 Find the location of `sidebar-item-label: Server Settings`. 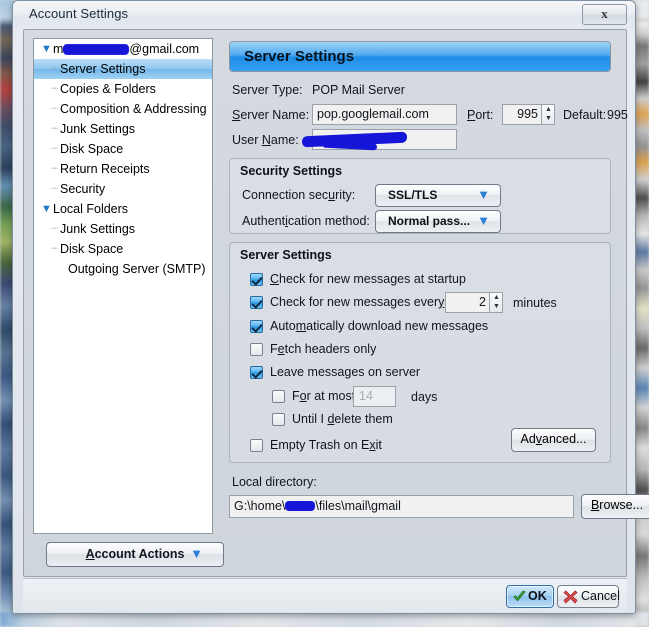

sidebar-item-label: Server Settings is located at coordinates (103, 69).